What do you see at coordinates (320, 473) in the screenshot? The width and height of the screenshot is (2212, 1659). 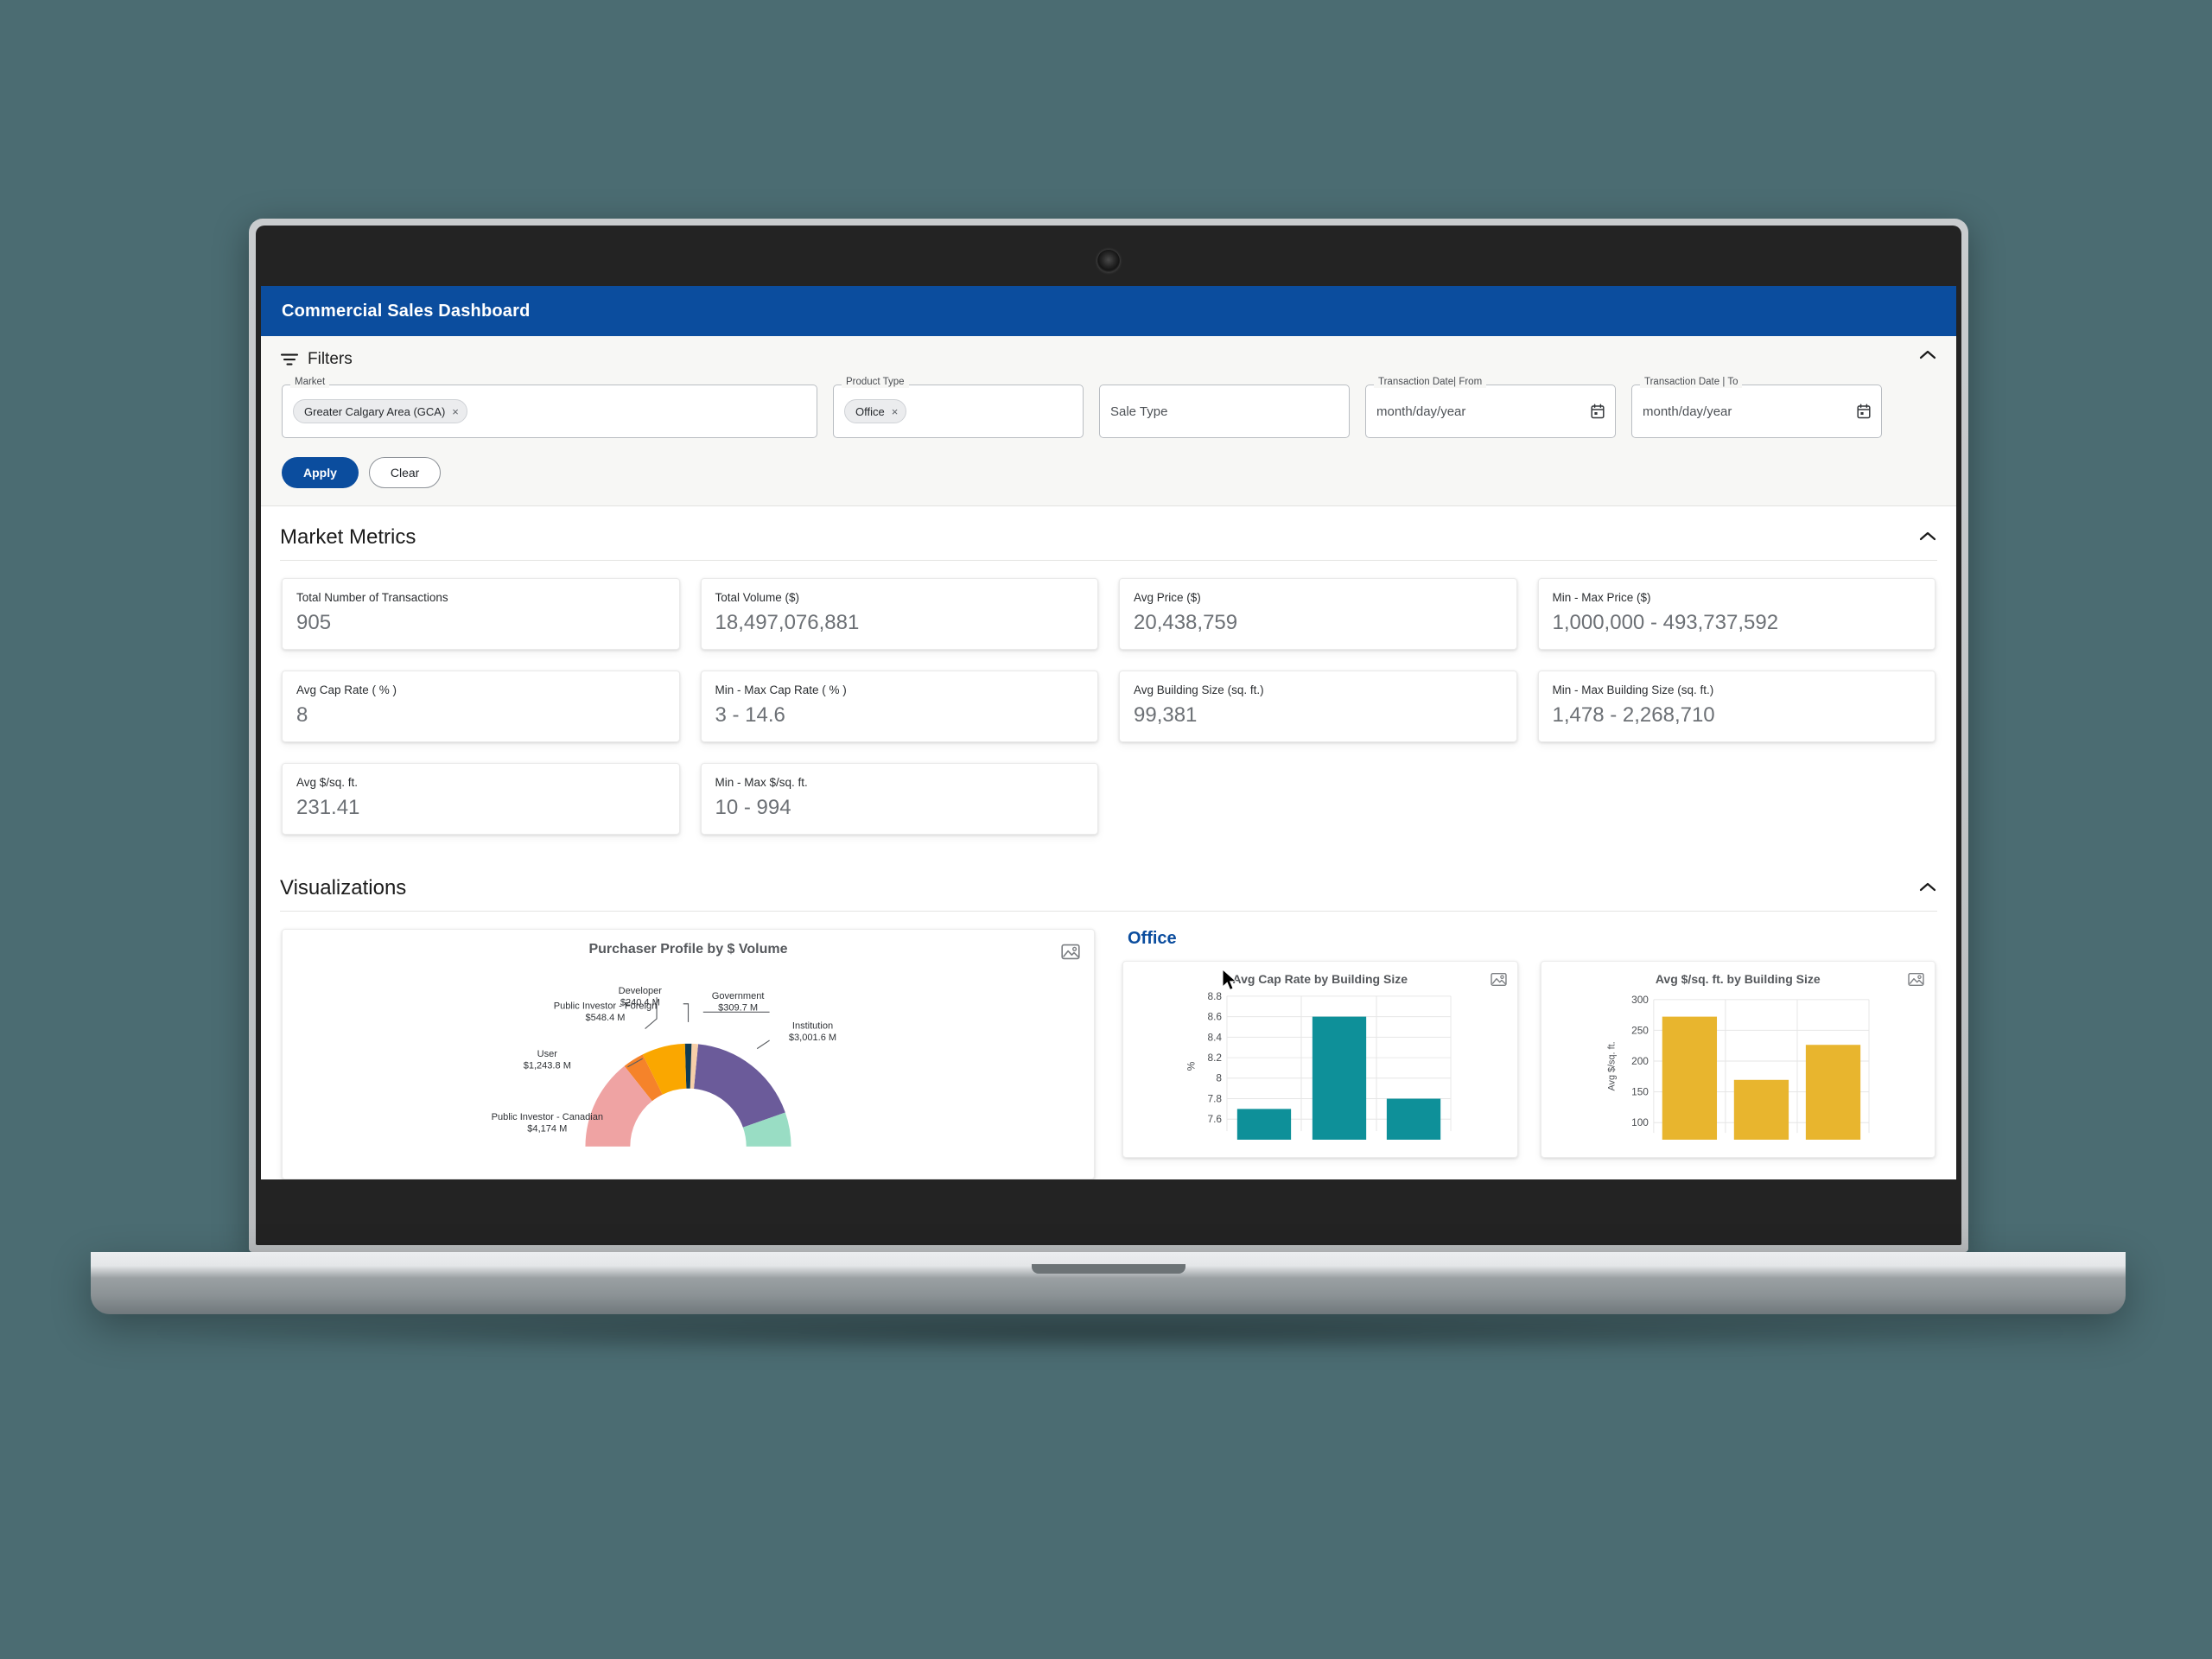 I see `apply-button: Apply` at bounding box center [320, 473].